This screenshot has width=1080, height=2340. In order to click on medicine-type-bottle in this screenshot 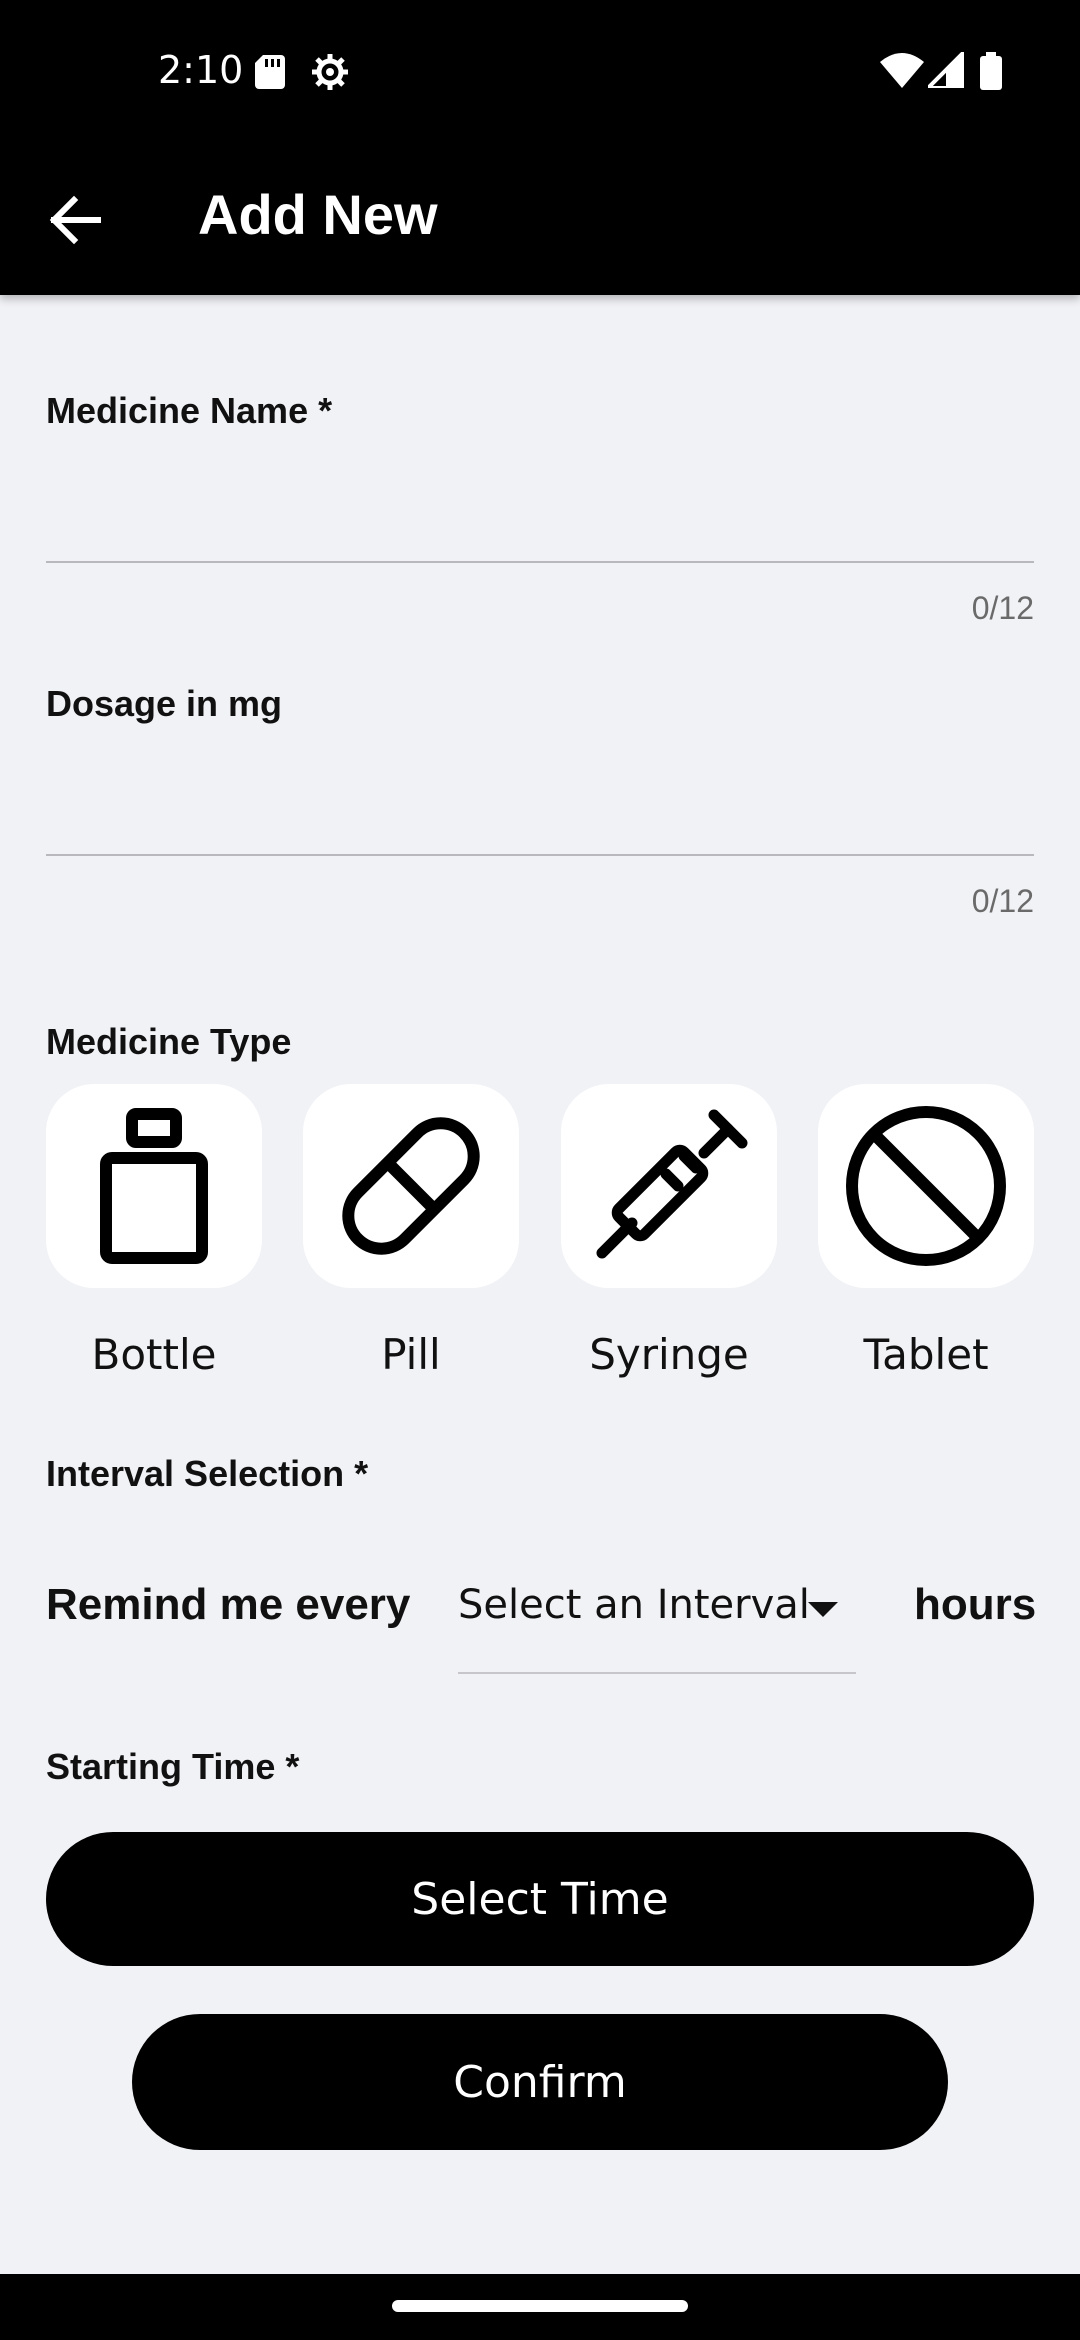, I will do `click(154, 1186)`.